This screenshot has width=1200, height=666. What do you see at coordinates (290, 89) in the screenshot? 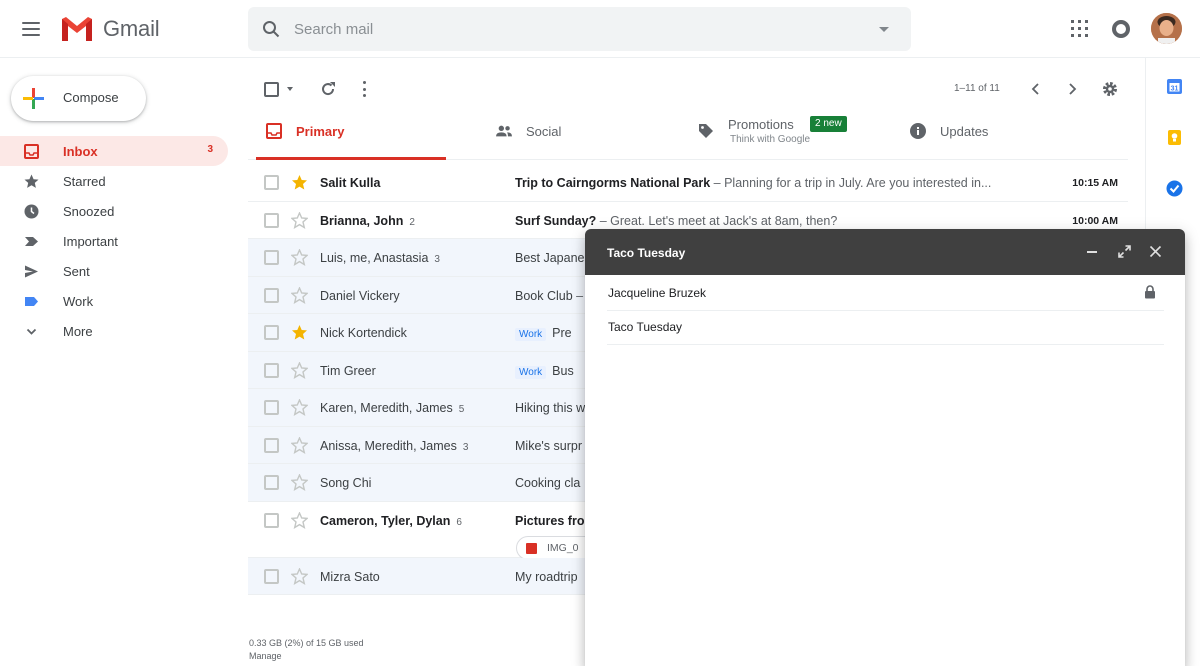
I see `select-options-icon` at bounding box center [290, 89].